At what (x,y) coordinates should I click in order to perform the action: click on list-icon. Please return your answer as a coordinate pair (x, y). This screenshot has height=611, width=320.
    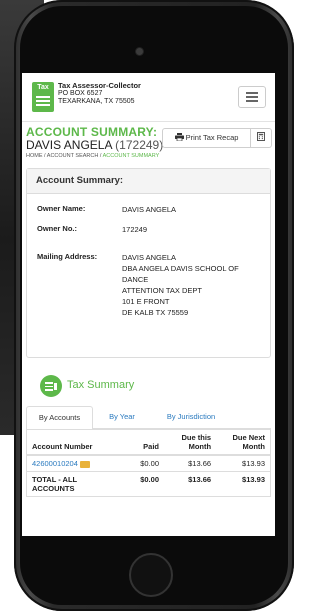
    Looking at the image, I should click on (51, 386).